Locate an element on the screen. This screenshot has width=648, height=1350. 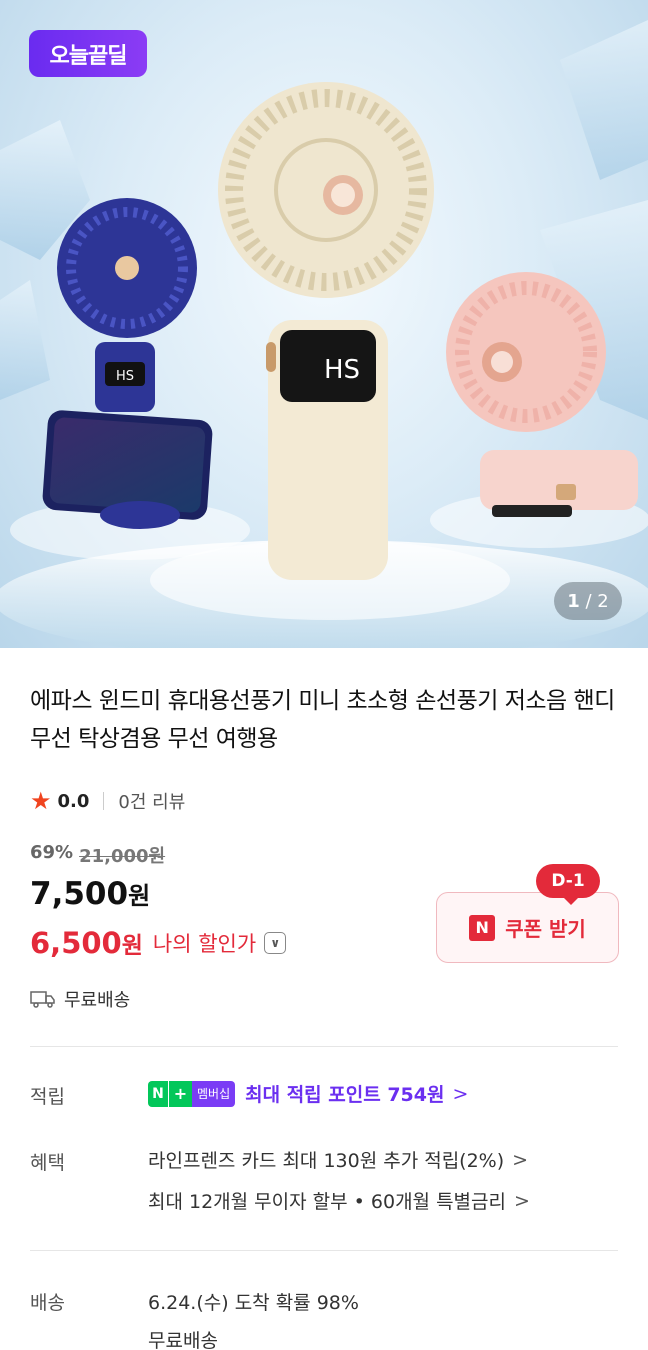
sale-price-unit: 원 is located at coordinates (139, 896).